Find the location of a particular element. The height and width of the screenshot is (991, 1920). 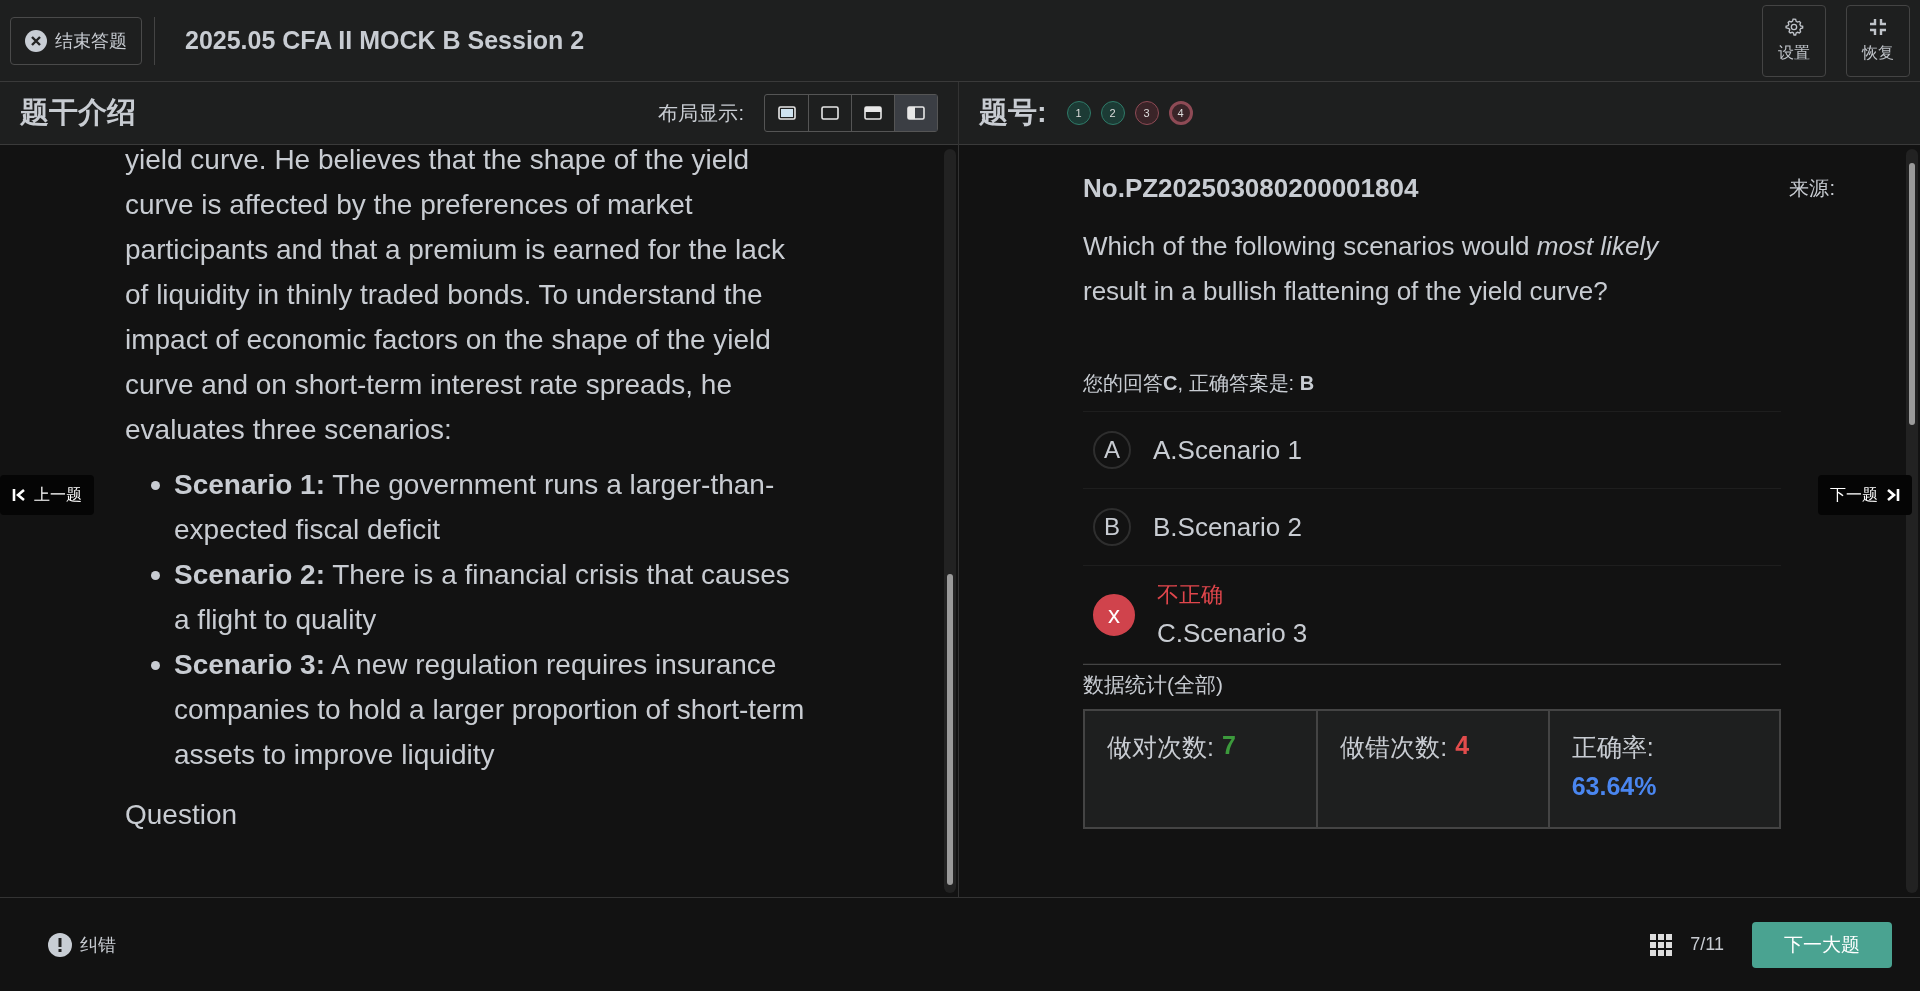

scenario-text: Scenario 1: The government runs a larger-than-expected fiscal deficit is located at coordinates (475, 507).